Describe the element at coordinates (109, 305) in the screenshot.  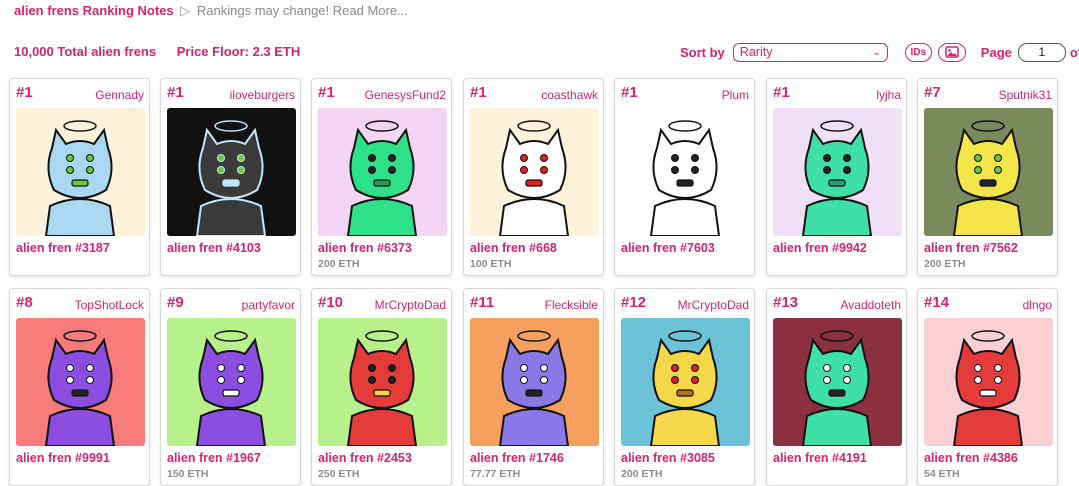
I see `owner-link: TopShotLock` at that location.